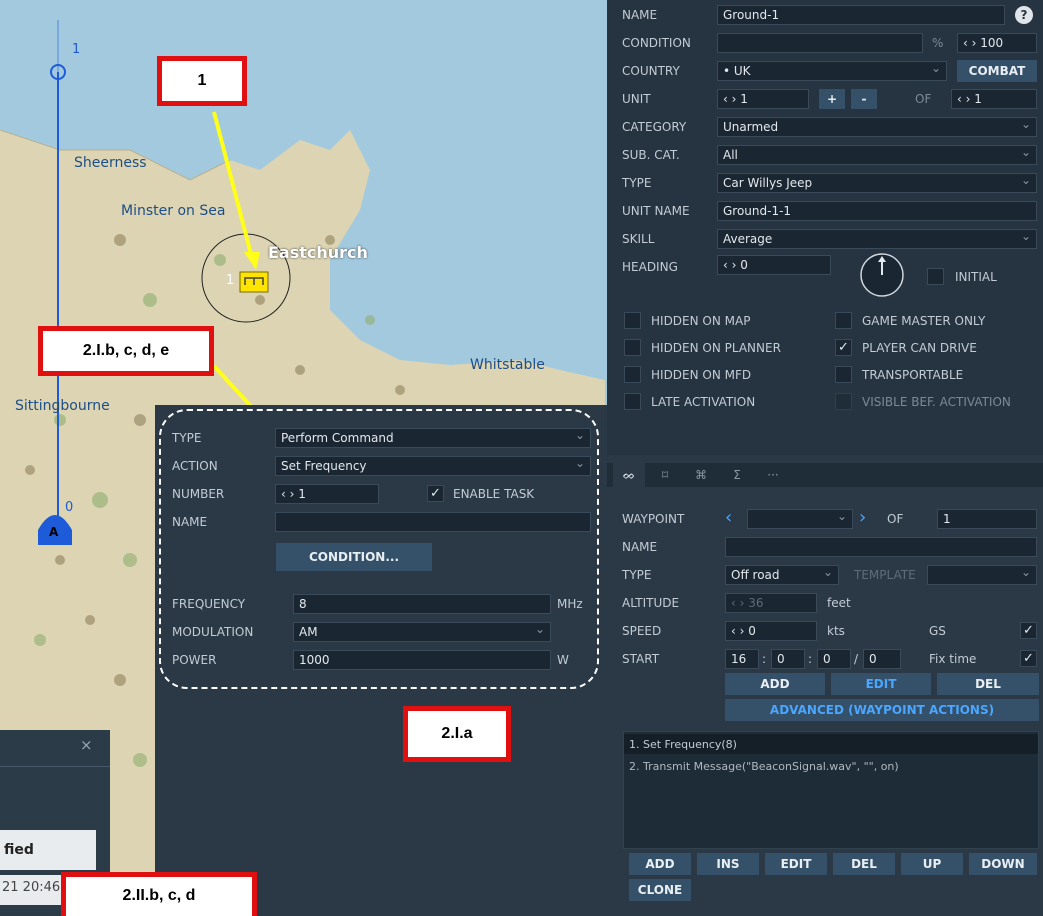  I want to click on dialog-close-icon: ×, so click(86, 745).